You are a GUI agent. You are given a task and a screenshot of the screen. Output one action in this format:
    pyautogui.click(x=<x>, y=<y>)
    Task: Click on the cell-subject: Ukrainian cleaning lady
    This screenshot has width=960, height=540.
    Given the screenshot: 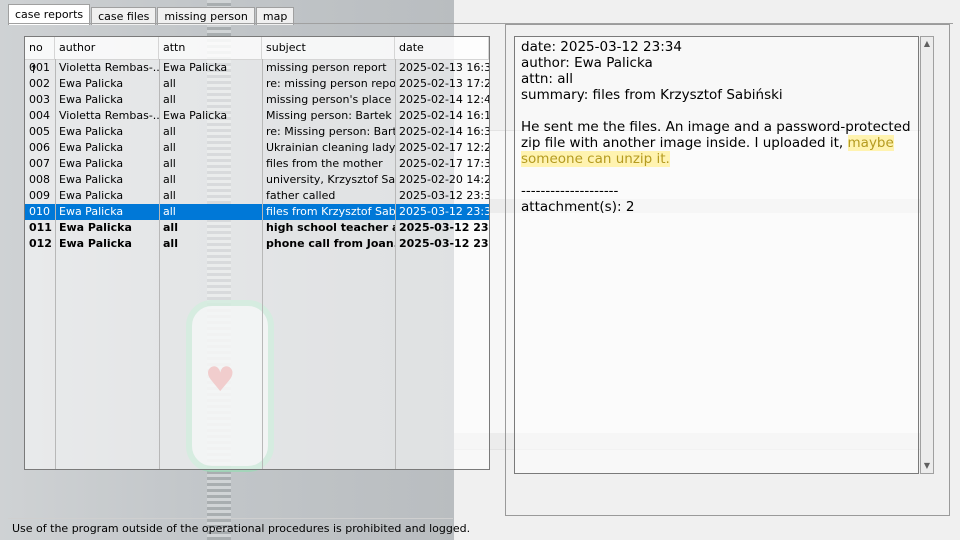 What is the action you would take?
    pyautogui.click(x=330, y=147)
    